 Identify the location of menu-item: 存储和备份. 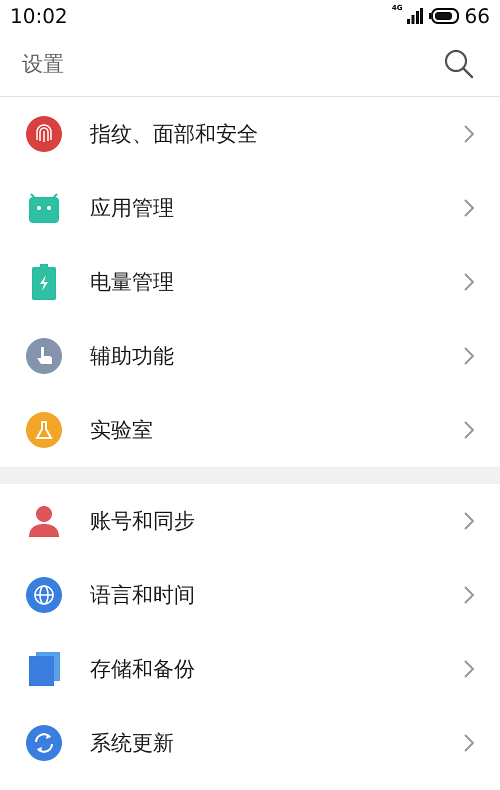
(277, 669).